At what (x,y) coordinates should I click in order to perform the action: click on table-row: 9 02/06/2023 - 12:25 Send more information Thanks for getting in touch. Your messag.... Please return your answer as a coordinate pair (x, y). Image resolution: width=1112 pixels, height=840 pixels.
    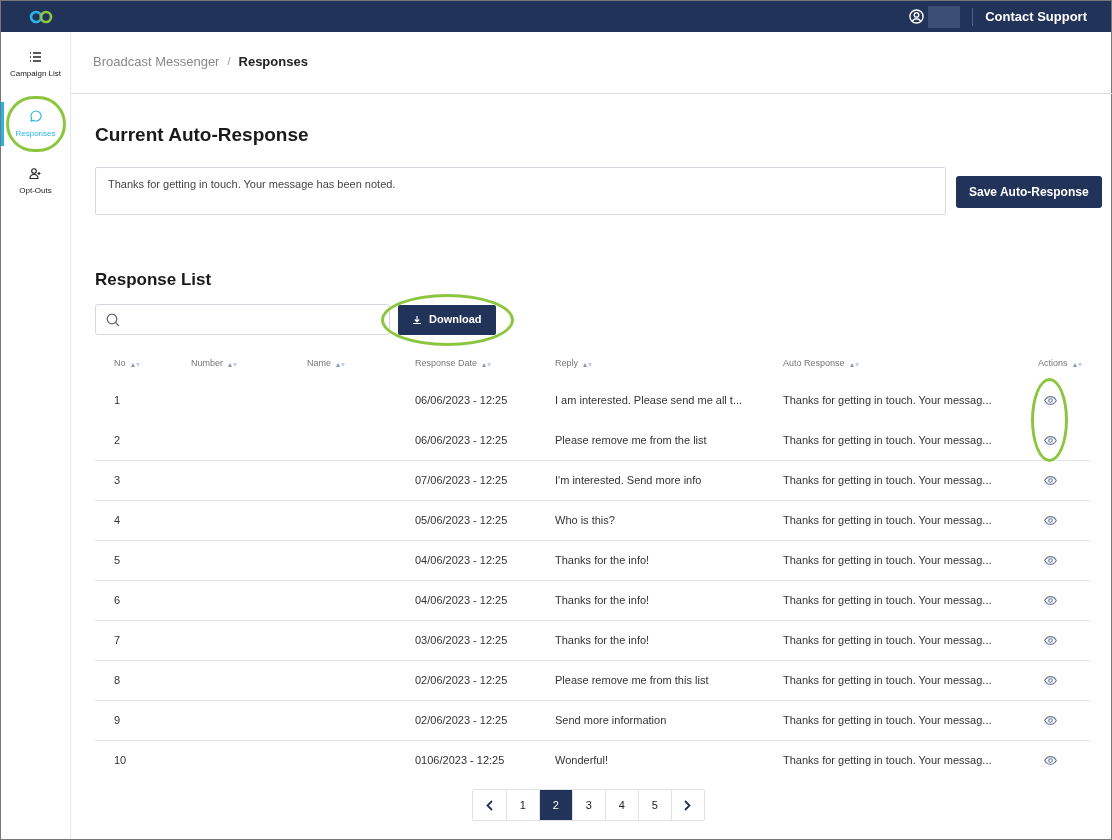
    Looking at the image, I should click on (593, 720).